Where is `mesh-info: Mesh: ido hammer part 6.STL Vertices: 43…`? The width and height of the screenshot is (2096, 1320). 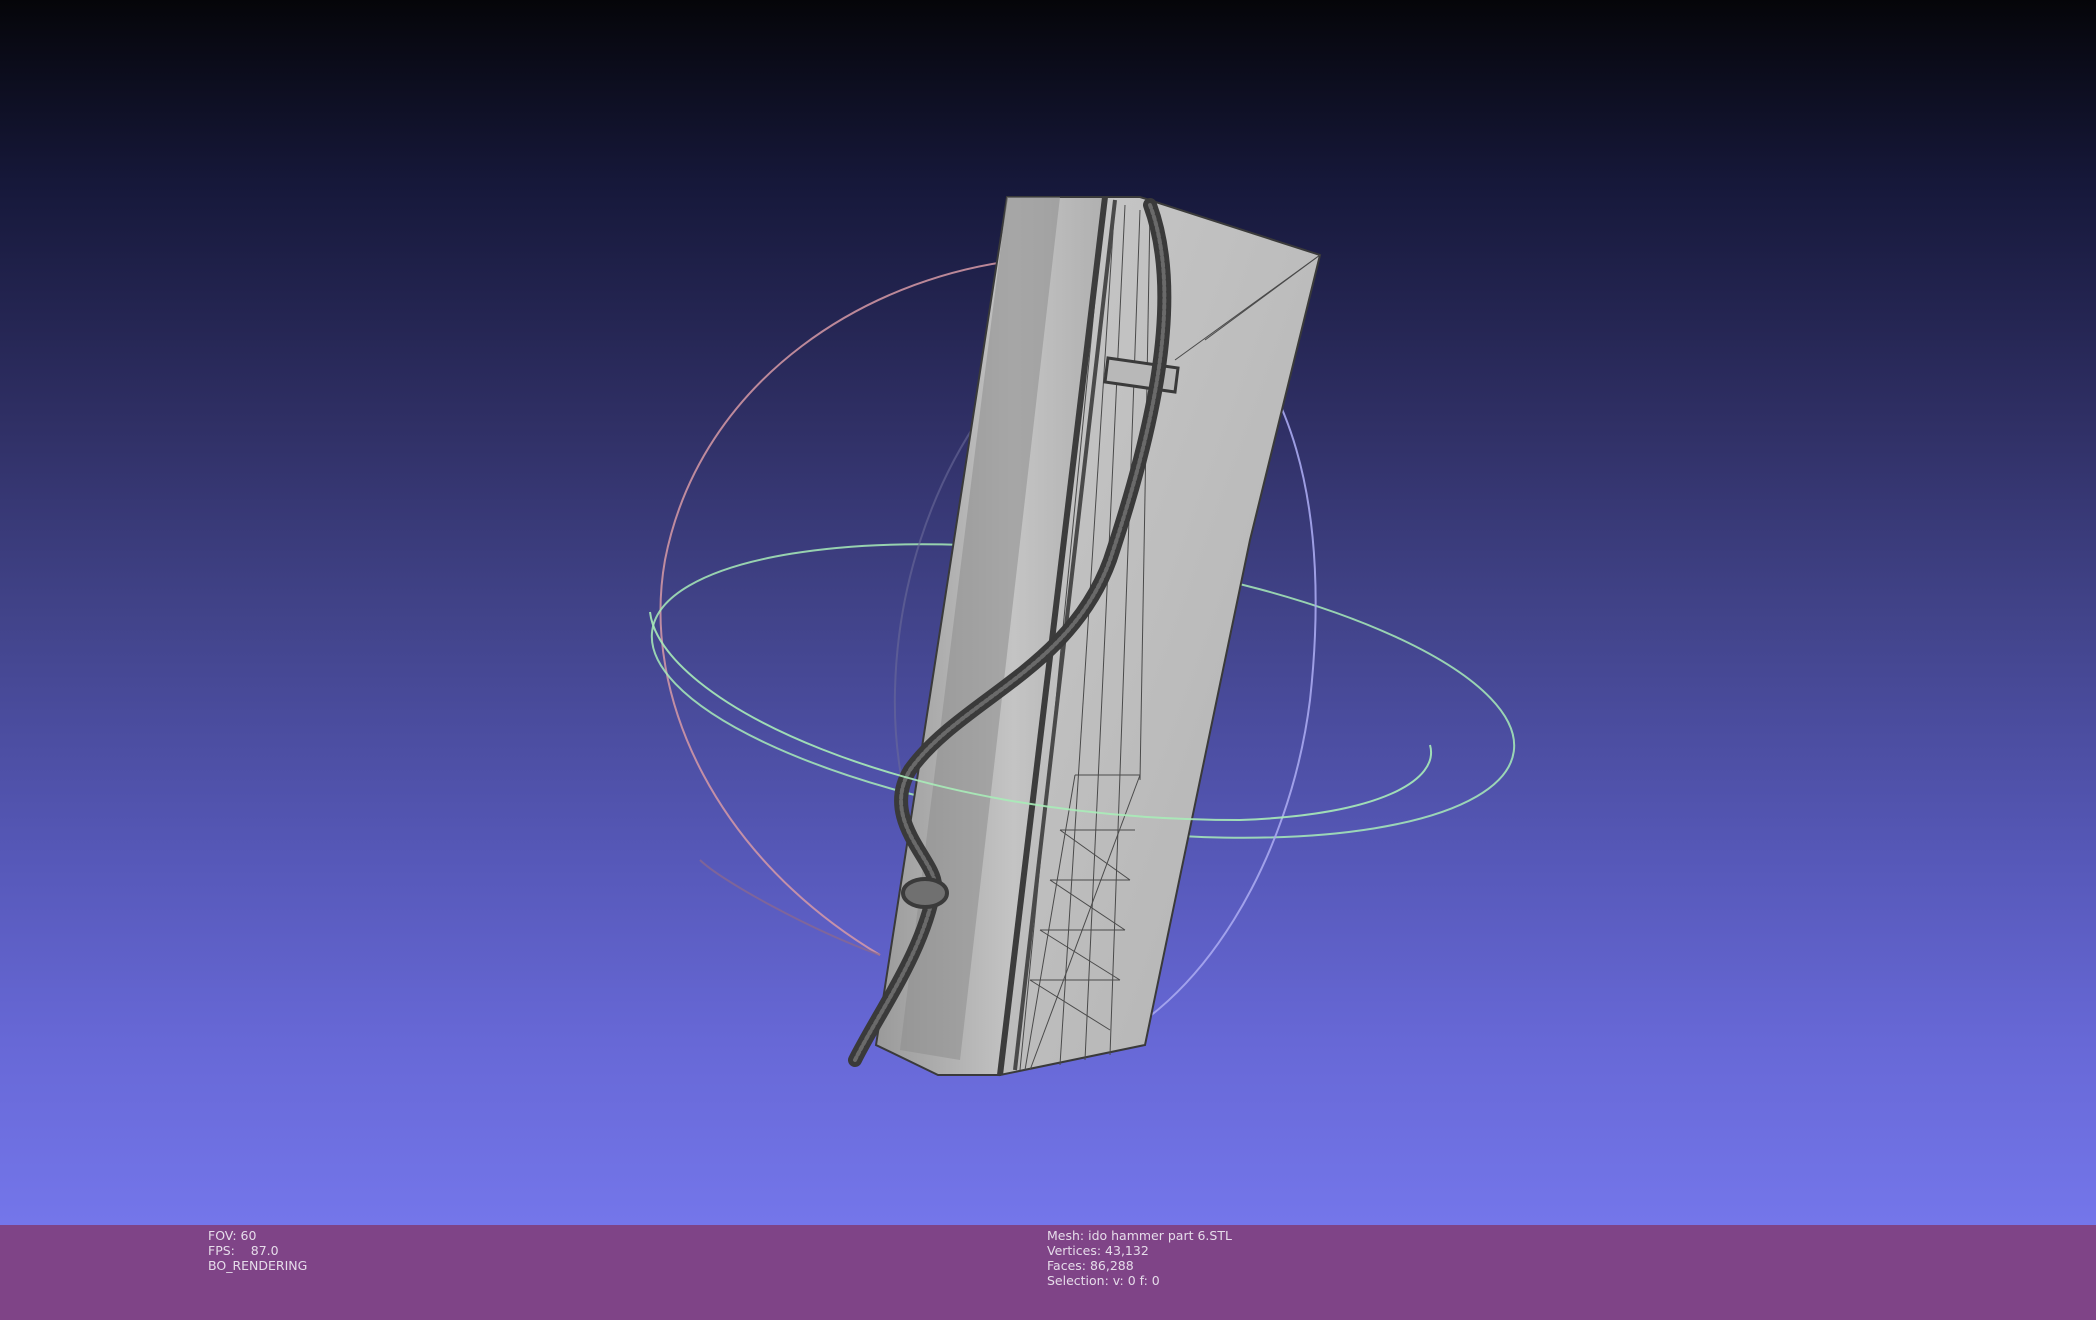 mesh-info: Mesh: ido hammer part 6.STL Vertices: 43… is located at coordinates (1139, 1258).